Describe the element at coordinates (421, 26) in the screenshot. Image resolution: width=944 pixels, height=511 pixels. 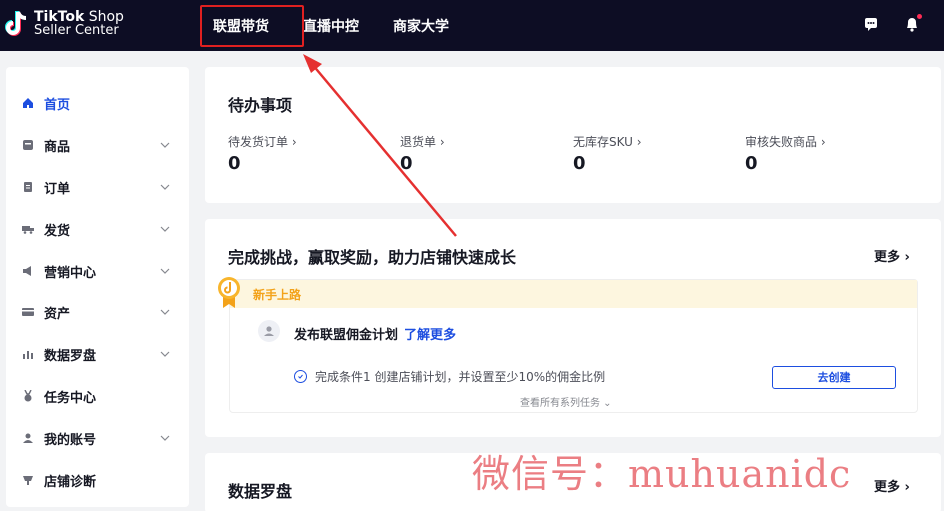
I see `nav-seller-university: 商家大学` at that location.